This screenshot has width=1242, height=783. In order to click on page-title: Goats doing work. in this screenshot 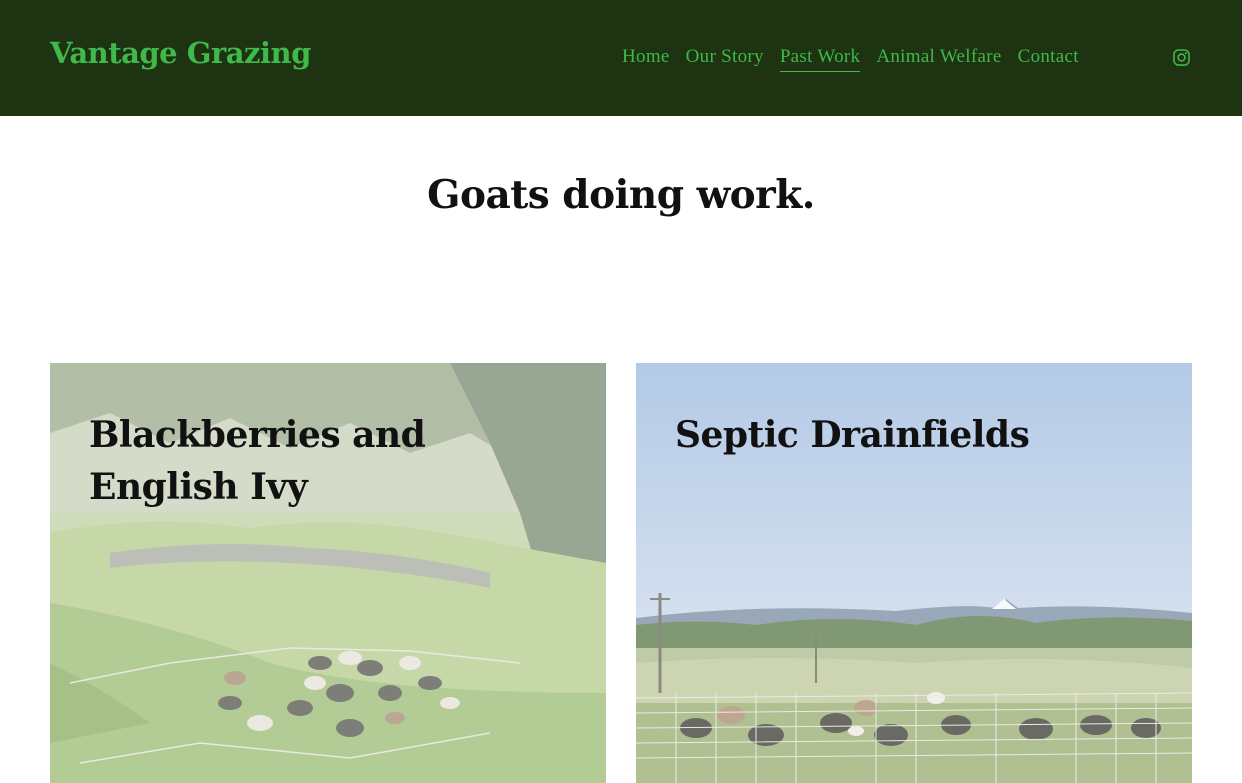, I will do `click(621, 195)`.